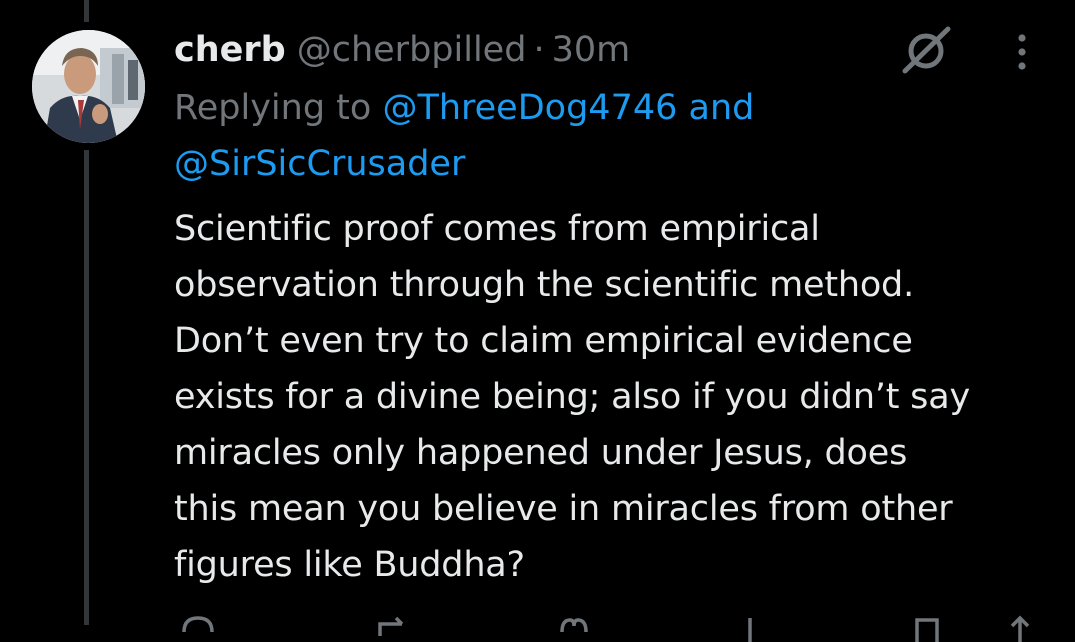 The width and height of the screenshot is (1075, 642). Describe the element at coordinates (1022, 52) in the screenshot. I see `more-vertical-icon` at that location.